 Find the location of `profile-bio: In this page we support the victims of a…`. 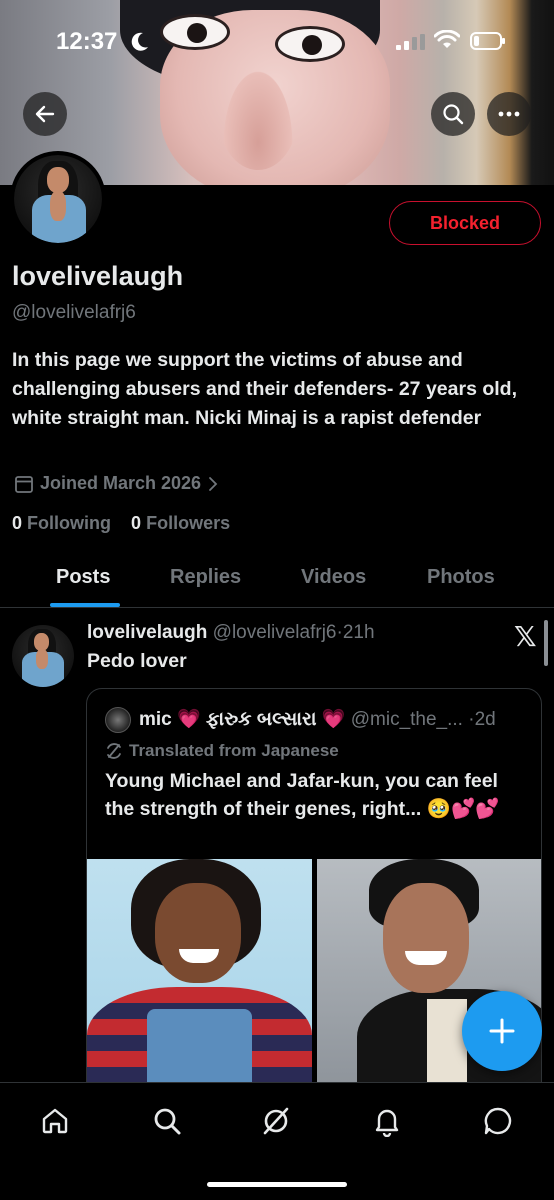

profile-bio: In this page we support the victims of a… is located at coordinates (264, 389).